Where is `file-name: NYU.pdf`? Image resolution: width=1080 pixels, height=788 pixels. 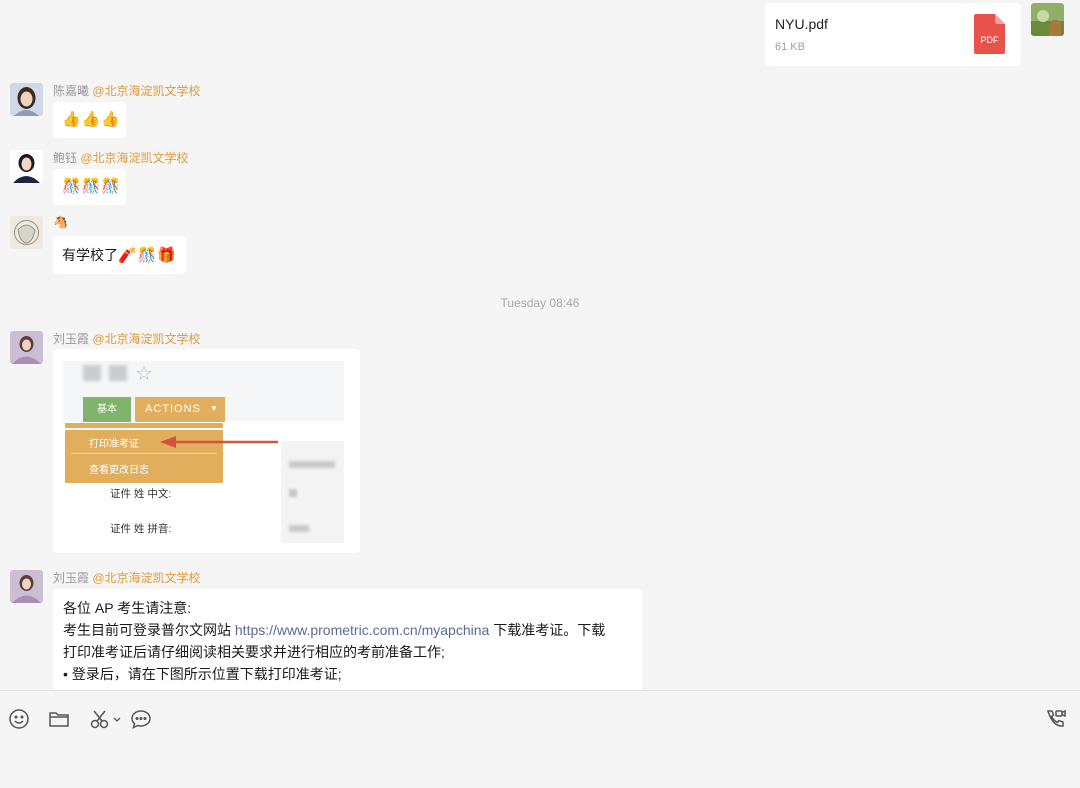 file-name: NYU.pdf is located at coordinates (801, 24).